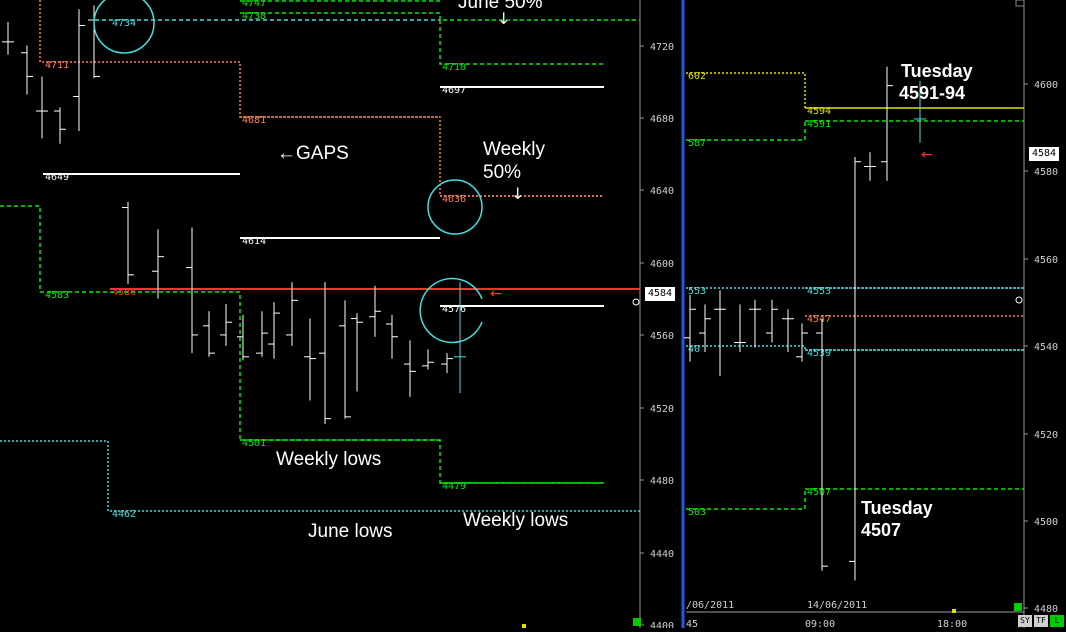  I want to click on right-level-label-602: 602, so click(697, 76).